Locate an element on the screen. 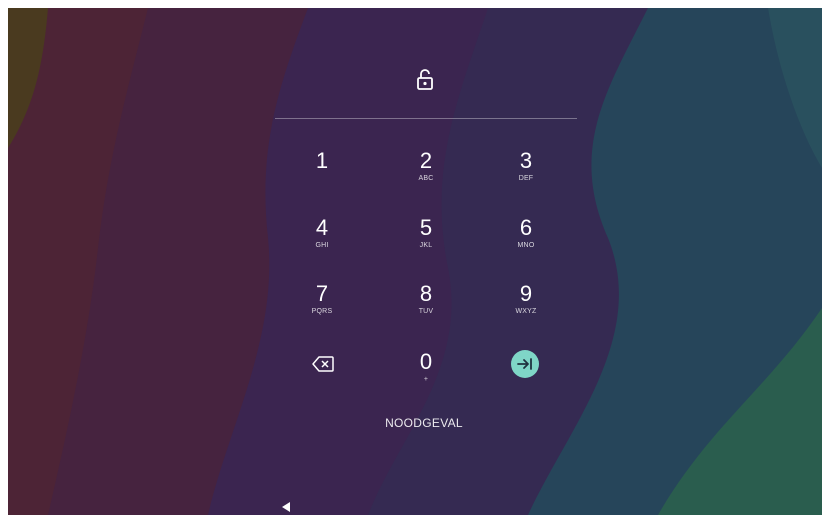 The height and width of the screenshot is (523, 830). key-letters: DEF is located at coordinates (526, 178).